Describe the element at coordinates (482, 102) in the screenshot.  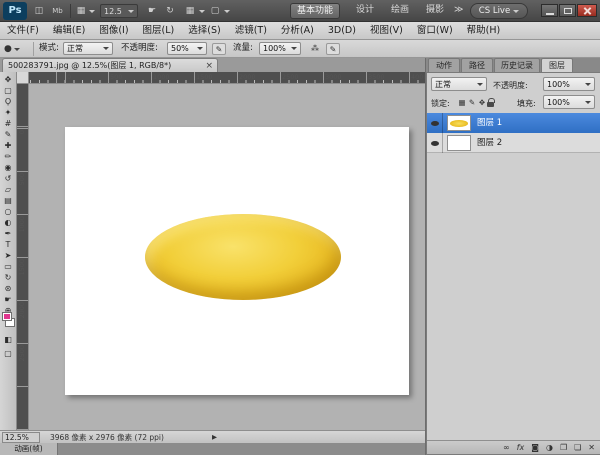
I see `lock-position-icon: ✥` at that location.